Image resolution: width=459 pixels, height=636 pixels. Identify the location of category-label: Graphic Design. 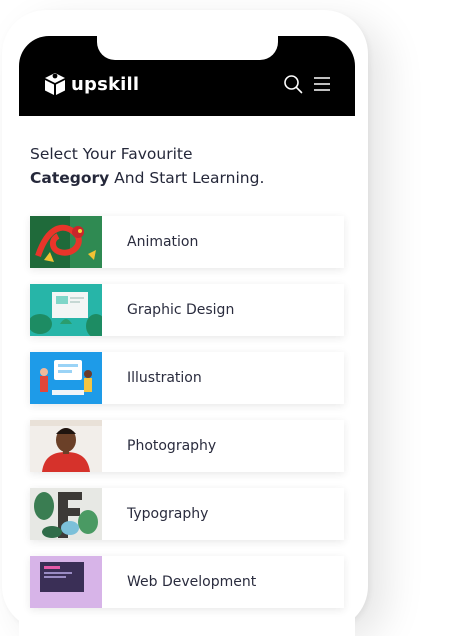
(181, 310).